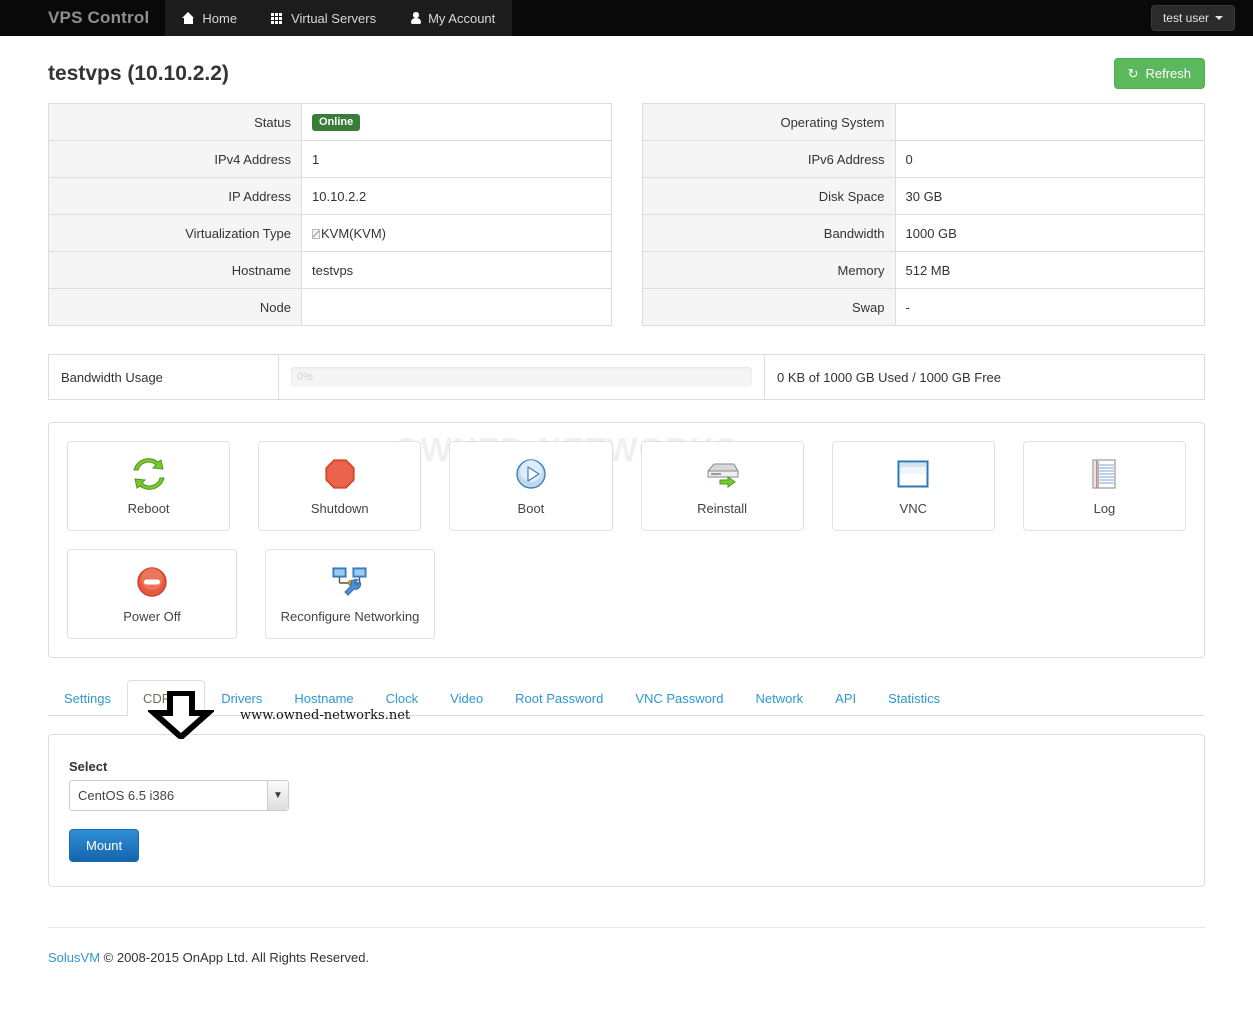  What do you see at coordinates (1050, 233) in the screenshot?
I see `row-value: 1000 GB` at bounding box center [1050, 233].